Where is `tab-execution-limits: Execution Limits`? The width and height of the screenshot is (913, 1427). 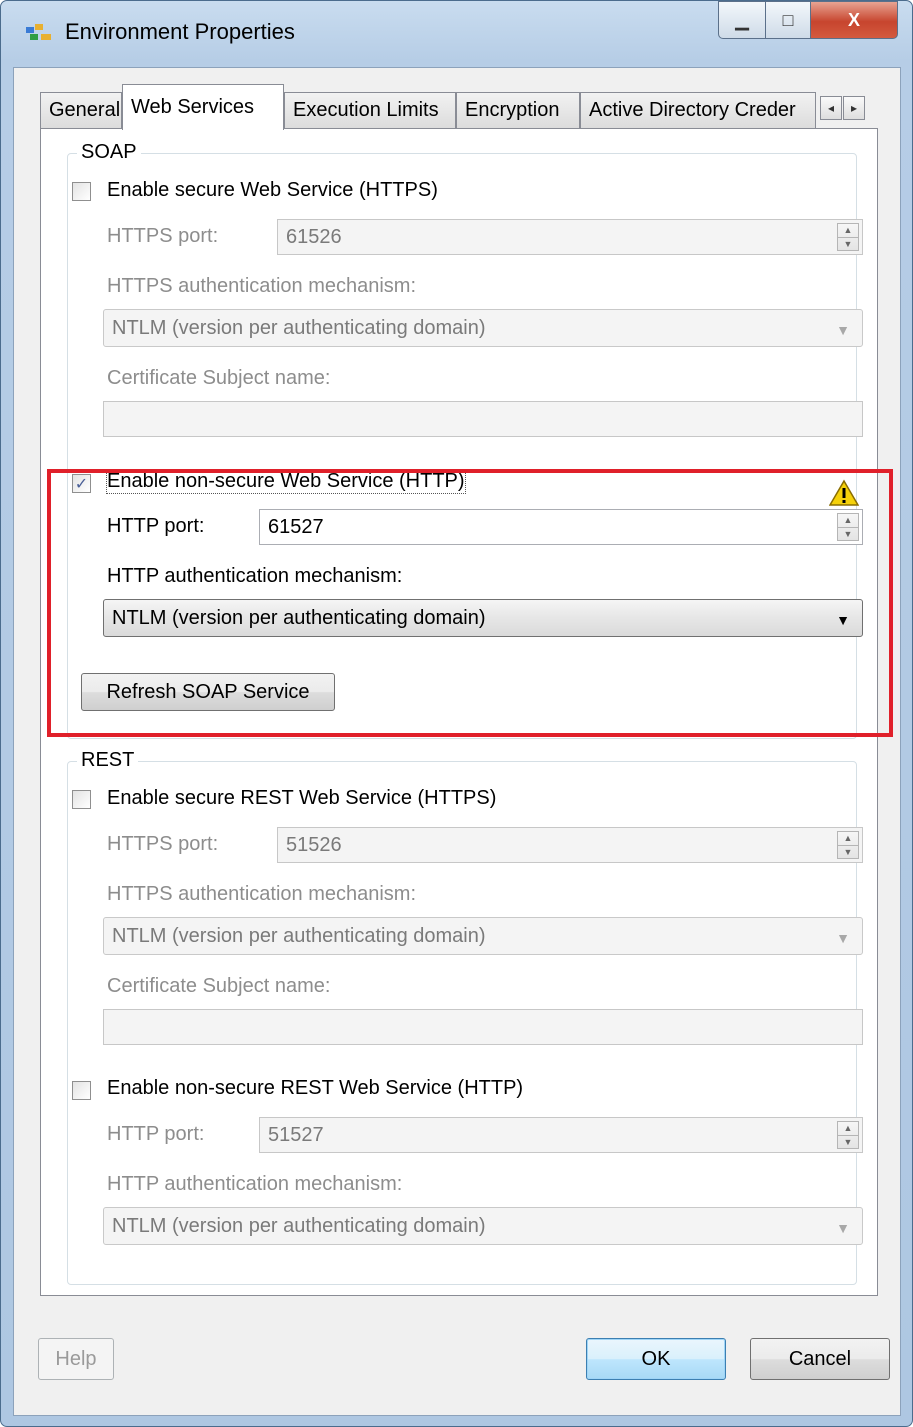
tab-execution-limits: Execution Limits is located at coordinates (370, 110).